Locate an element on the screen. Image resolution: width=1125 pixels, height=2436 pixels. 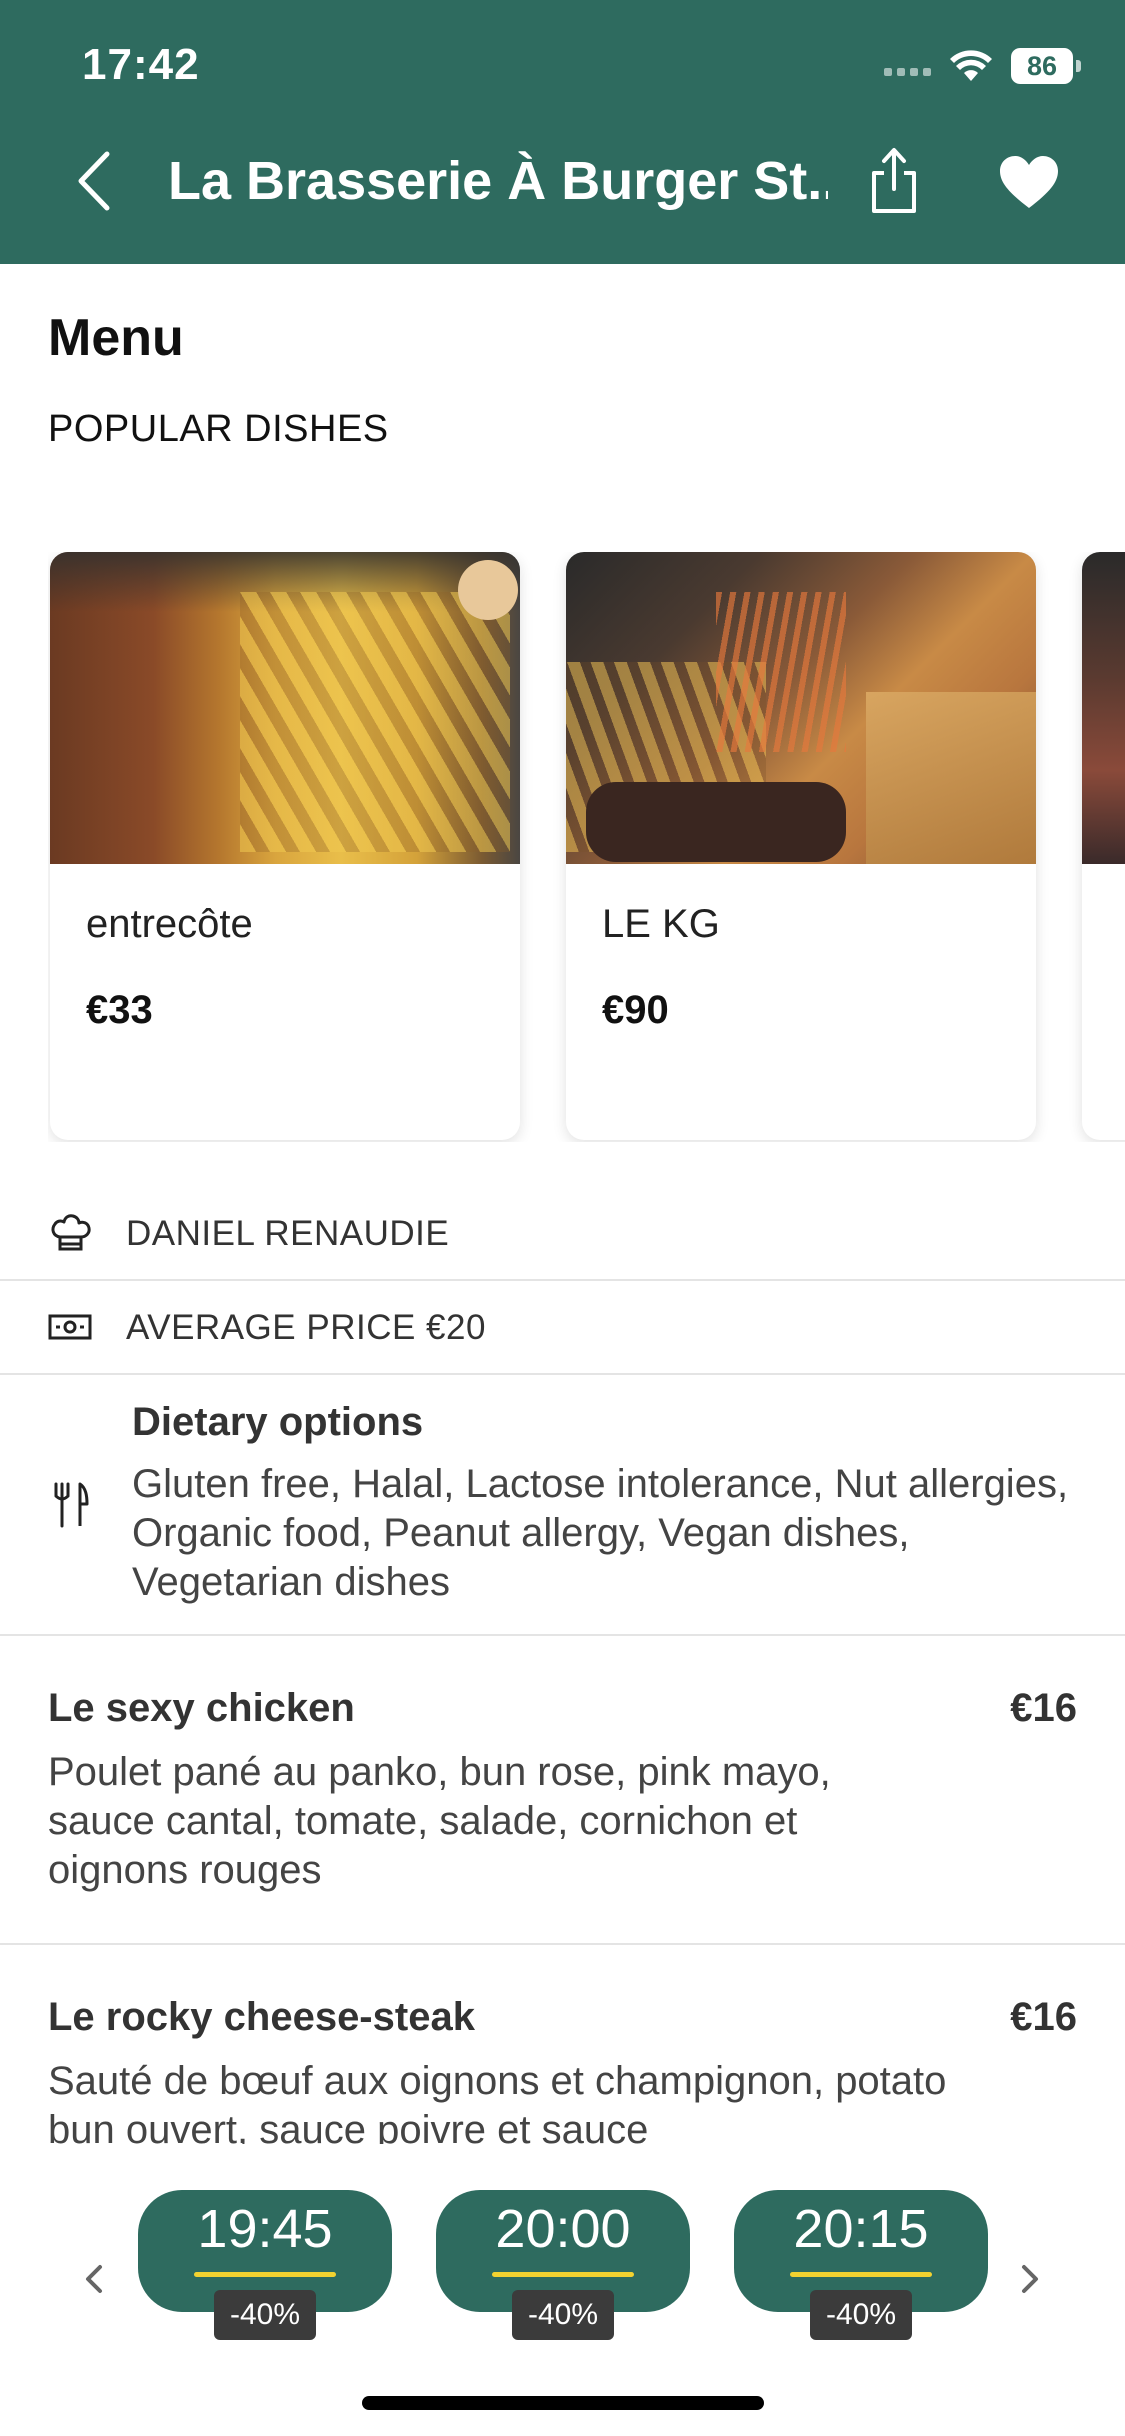
favorite-button is located at coordinates (1029, 182).